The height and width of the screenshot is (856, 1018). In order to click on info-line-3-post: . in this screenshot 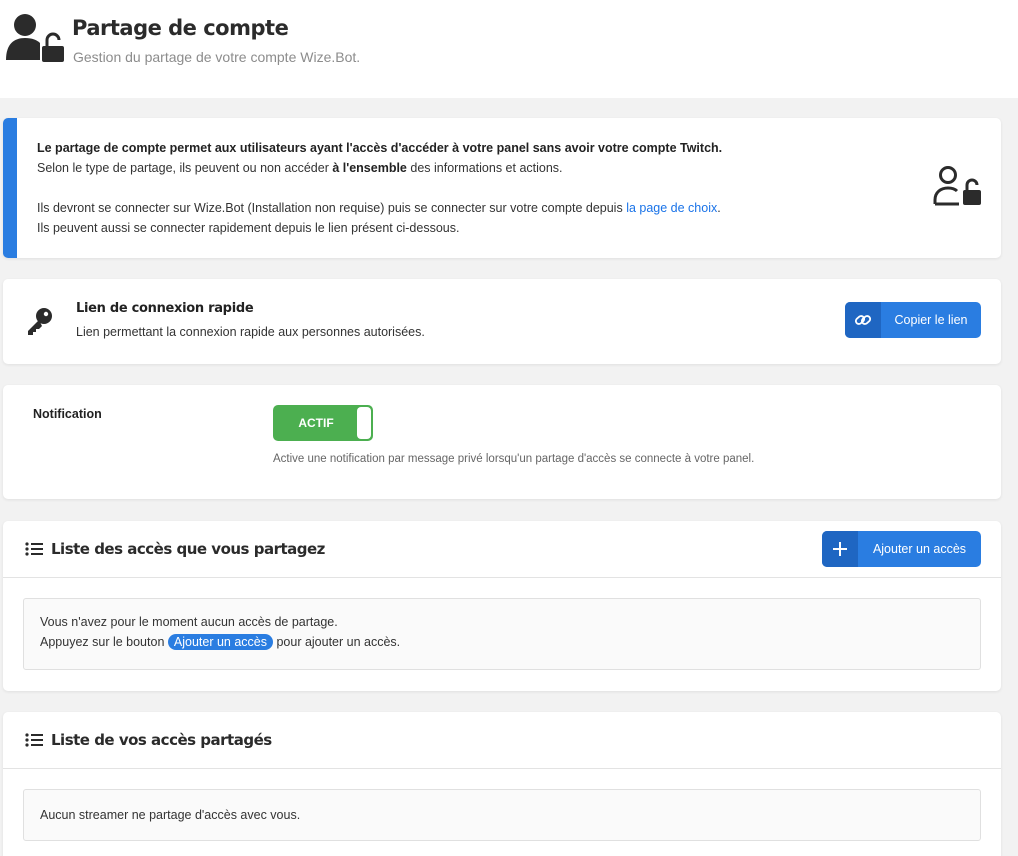, I will do `click(719, 208)`.